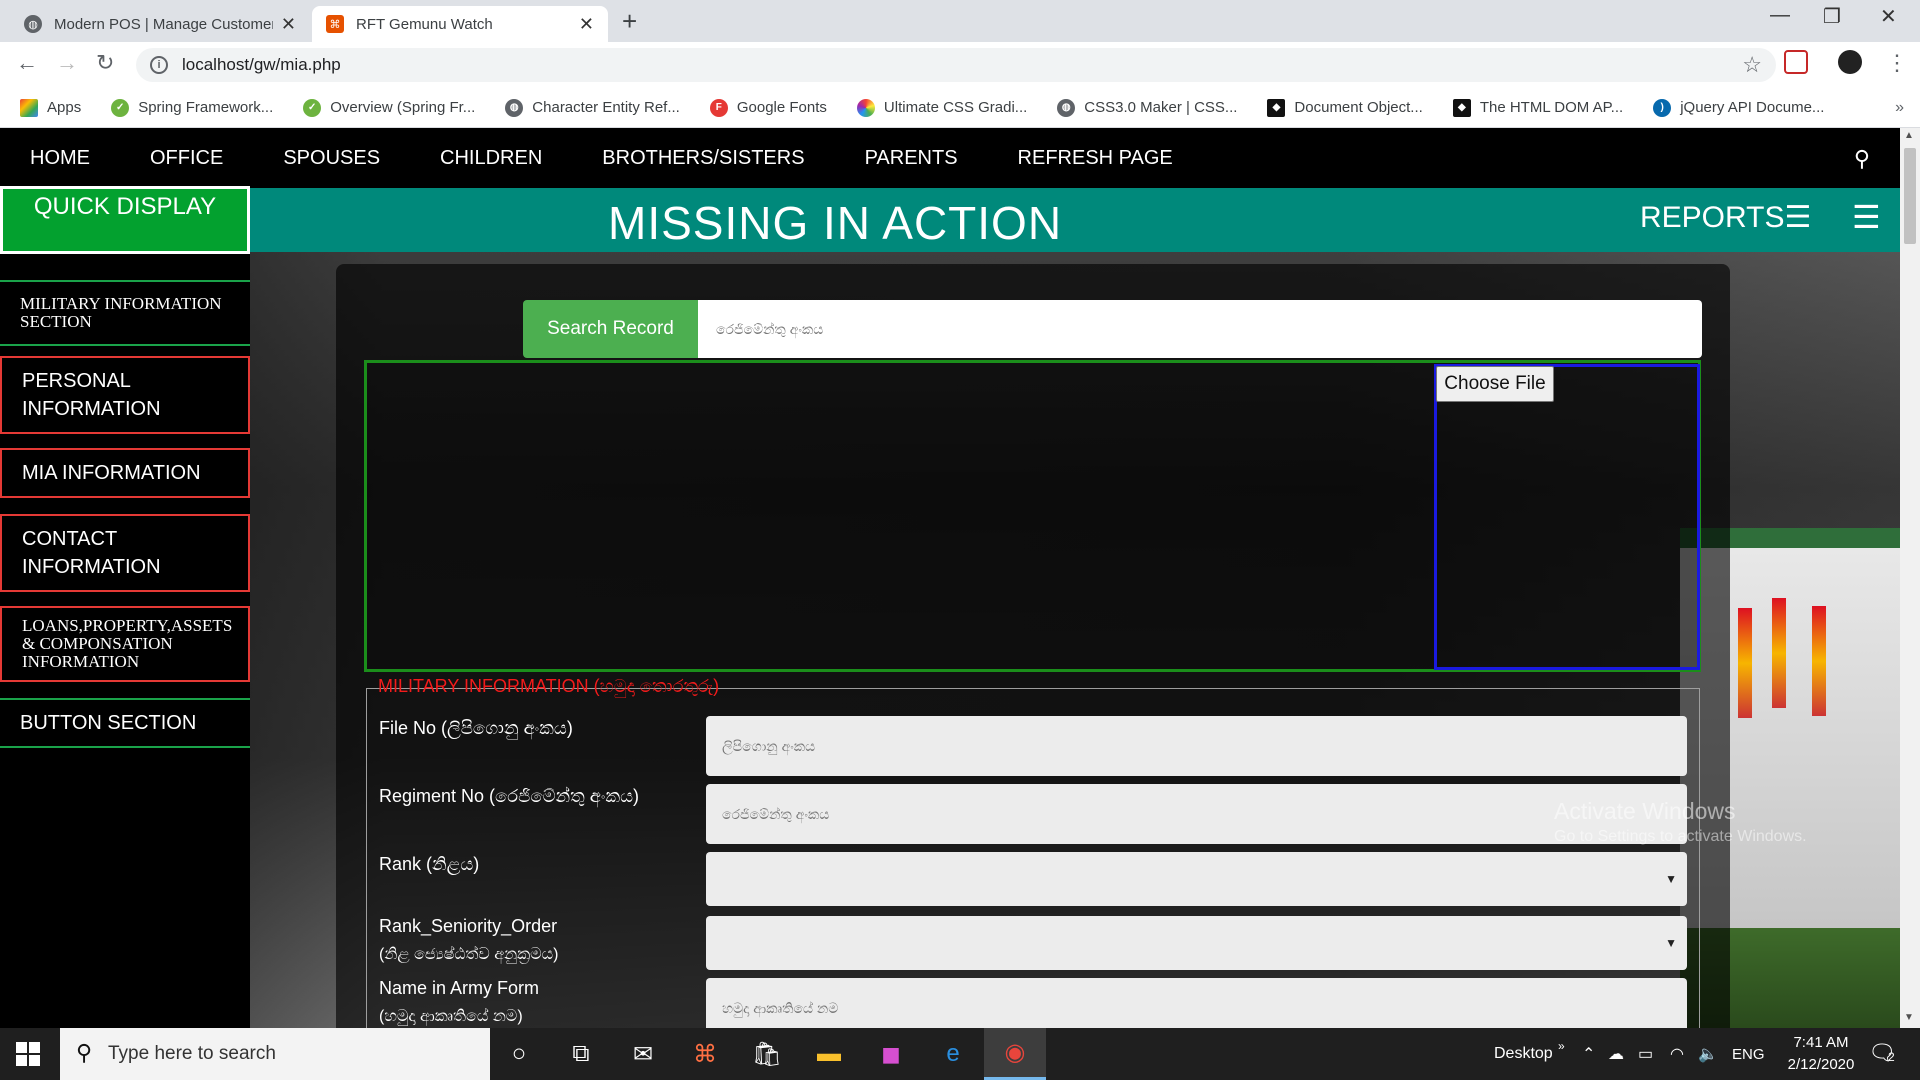 The image size is (1920, 1080). I want to click on language-indicator: ENG, so click(1748, 1054).